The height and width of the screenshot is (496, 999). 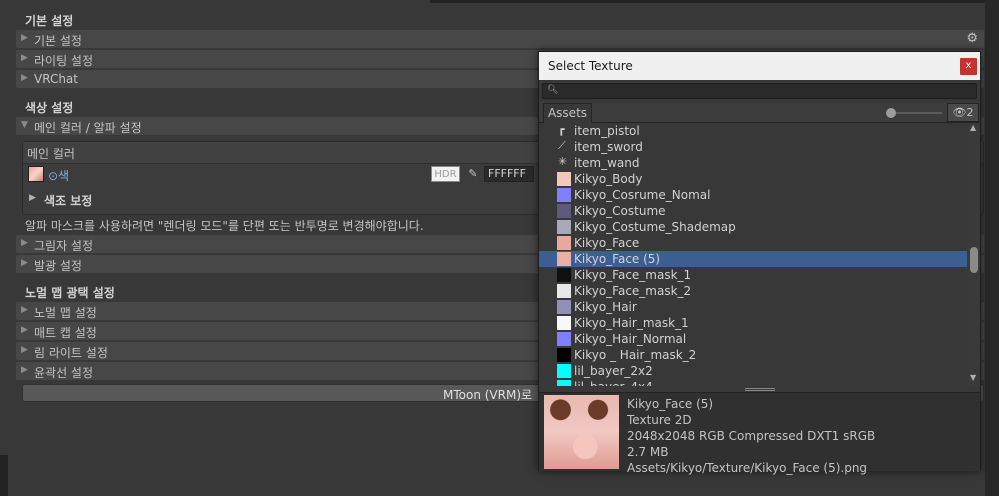 I want to click on scroll-up-icon: ▲, so click(x=973, y=127).